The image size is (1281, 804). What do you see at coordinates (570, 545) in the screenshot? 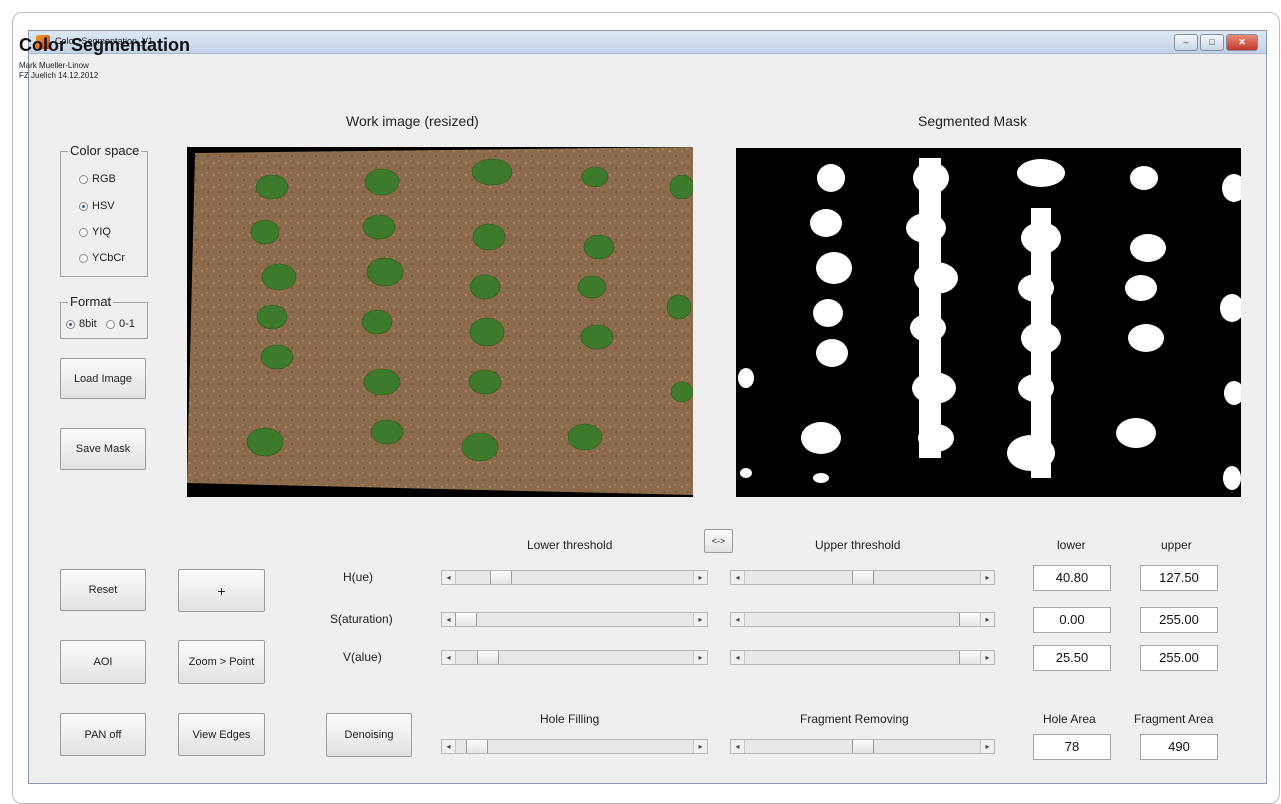
I see `lower-threshold-header: Lower threshold` at bounding box center [570, 545].